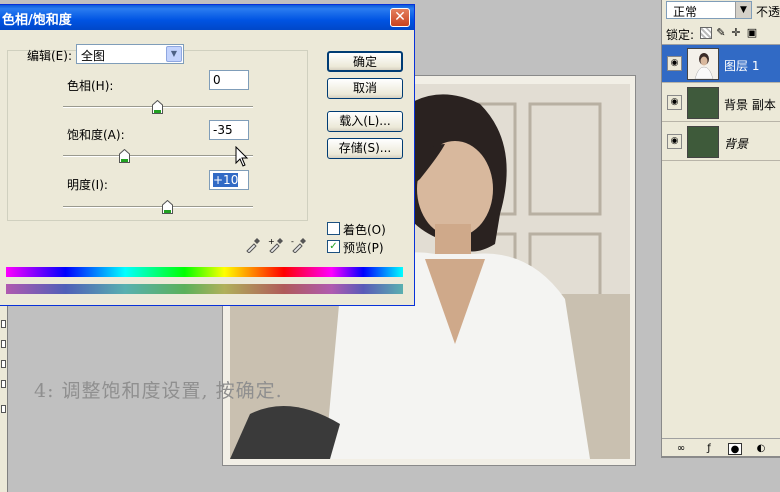 Image resolution: width=780 pixels, height=492 pixels. I want to click on move-lock-icon: ✛, so click(736, 33).